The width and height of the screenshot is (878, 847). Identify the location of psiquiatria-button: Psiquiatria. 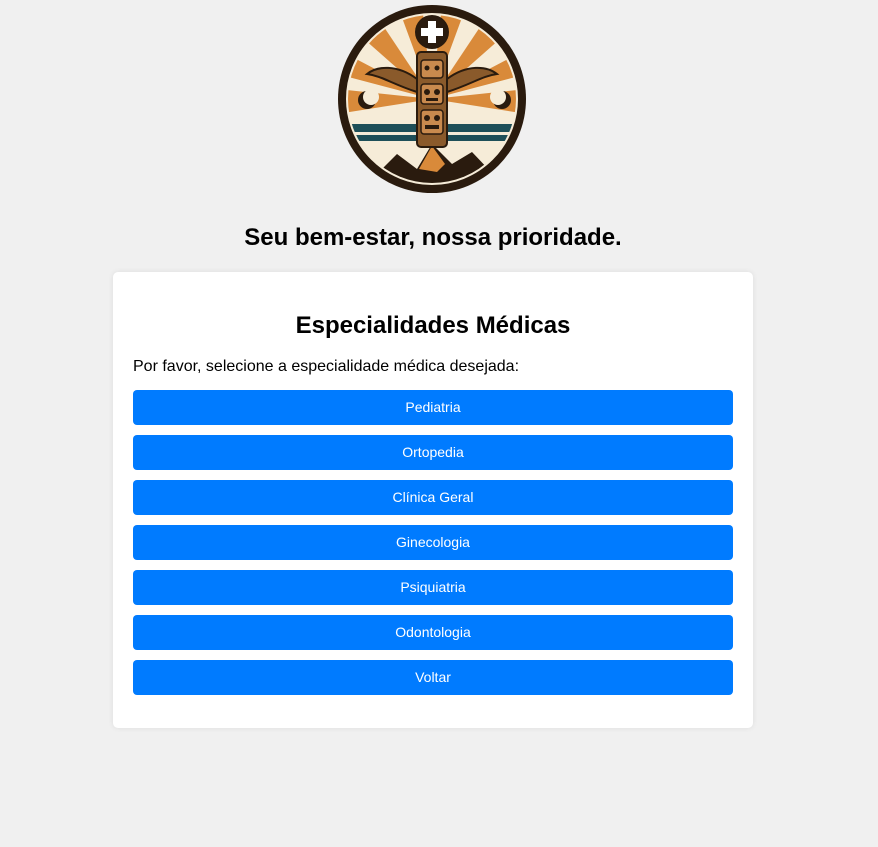
(433, 587).